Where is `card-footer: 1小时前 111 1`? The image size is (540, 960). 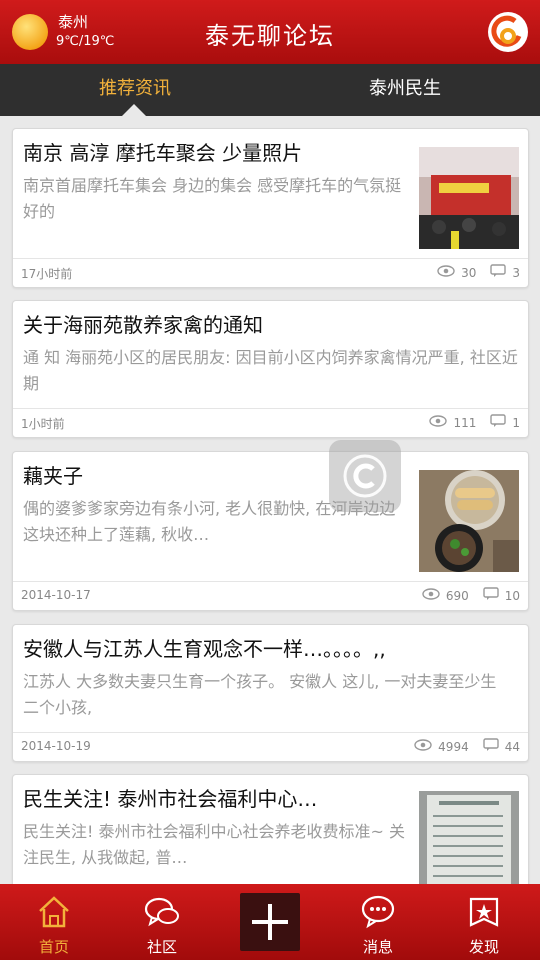
card-footer: 1小时前 111 1 is located at coordinates (270, 422).